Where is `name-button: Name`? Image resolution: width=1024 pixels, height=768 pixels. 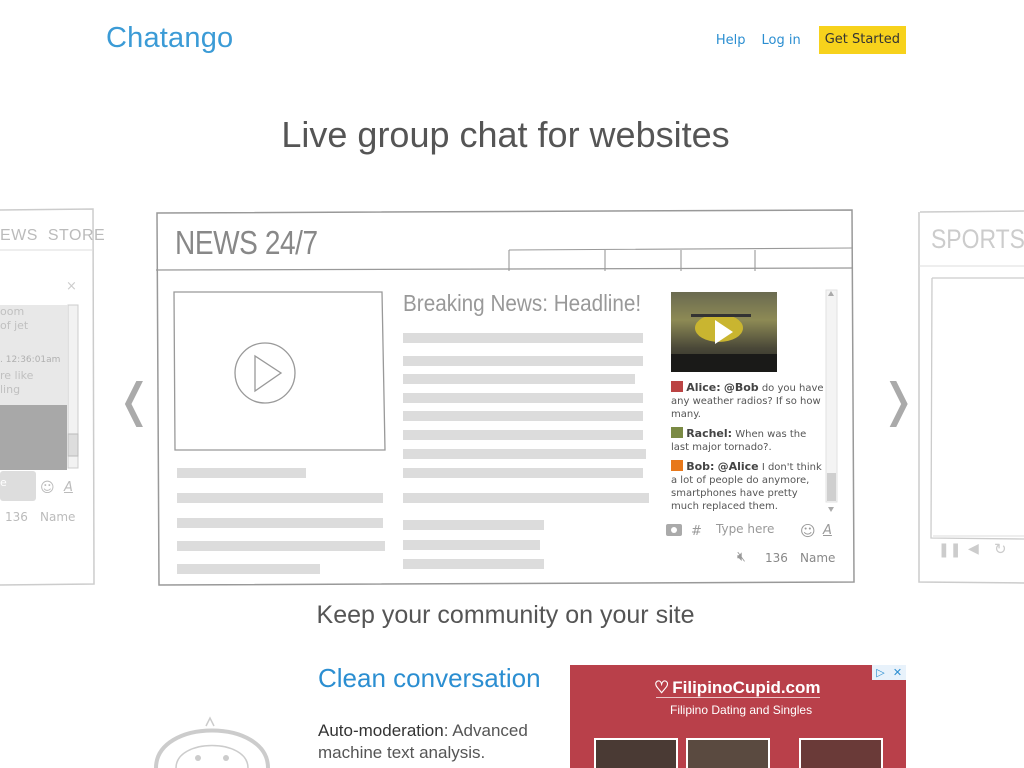 name-button: Name is located at coordinates (817, 558).